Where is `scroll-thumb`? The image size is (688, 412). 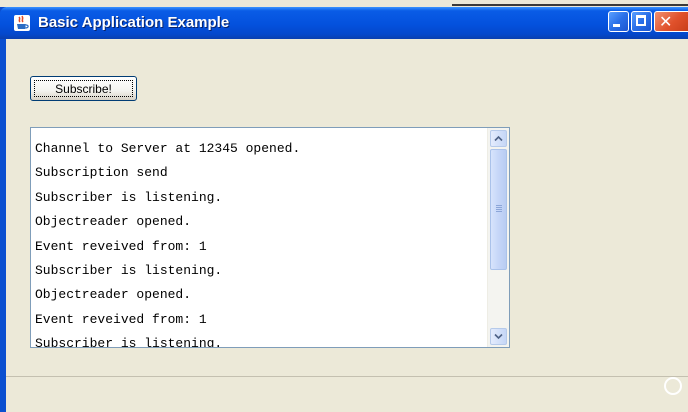 scroll-thumb is located at coordinates (498, 209).